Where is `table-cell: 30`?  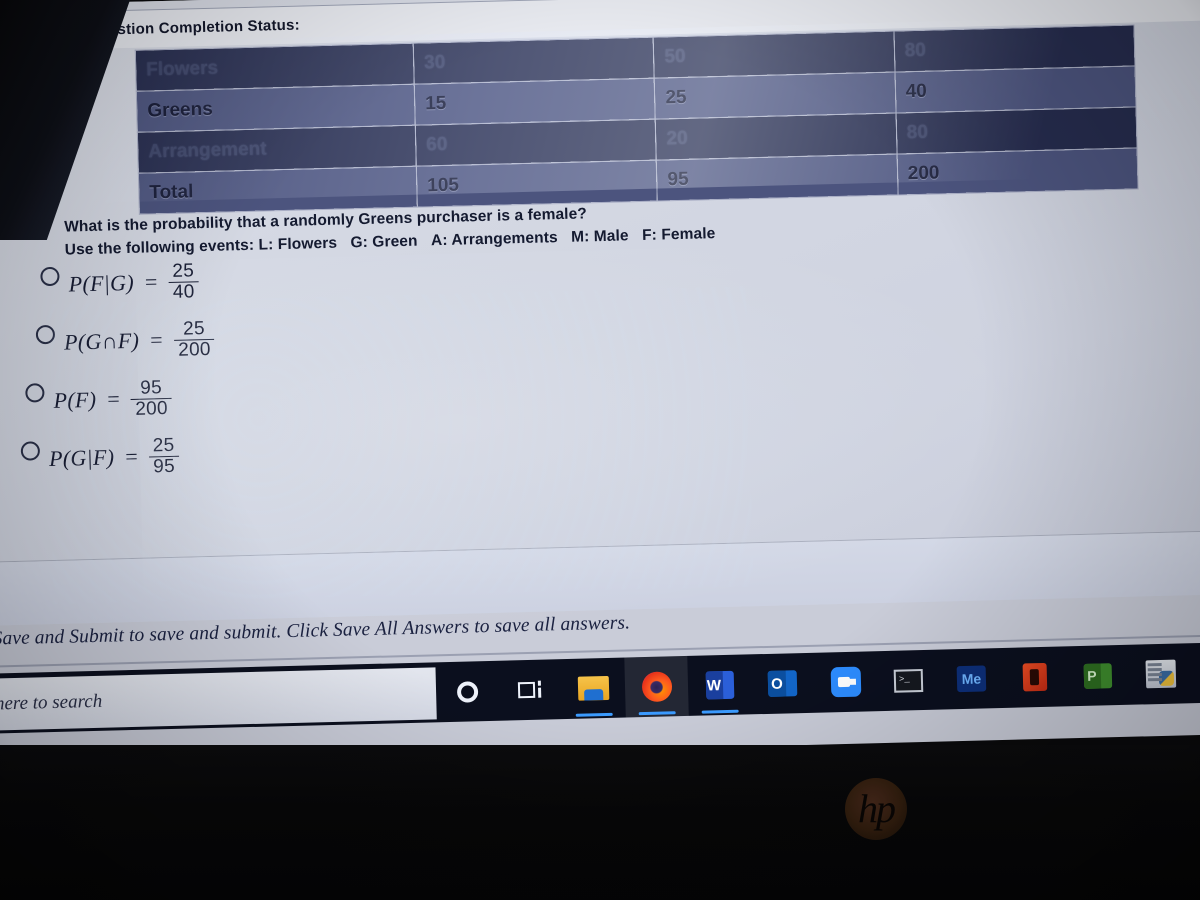
table-cell: 30 is located at coordinates (534, 61).